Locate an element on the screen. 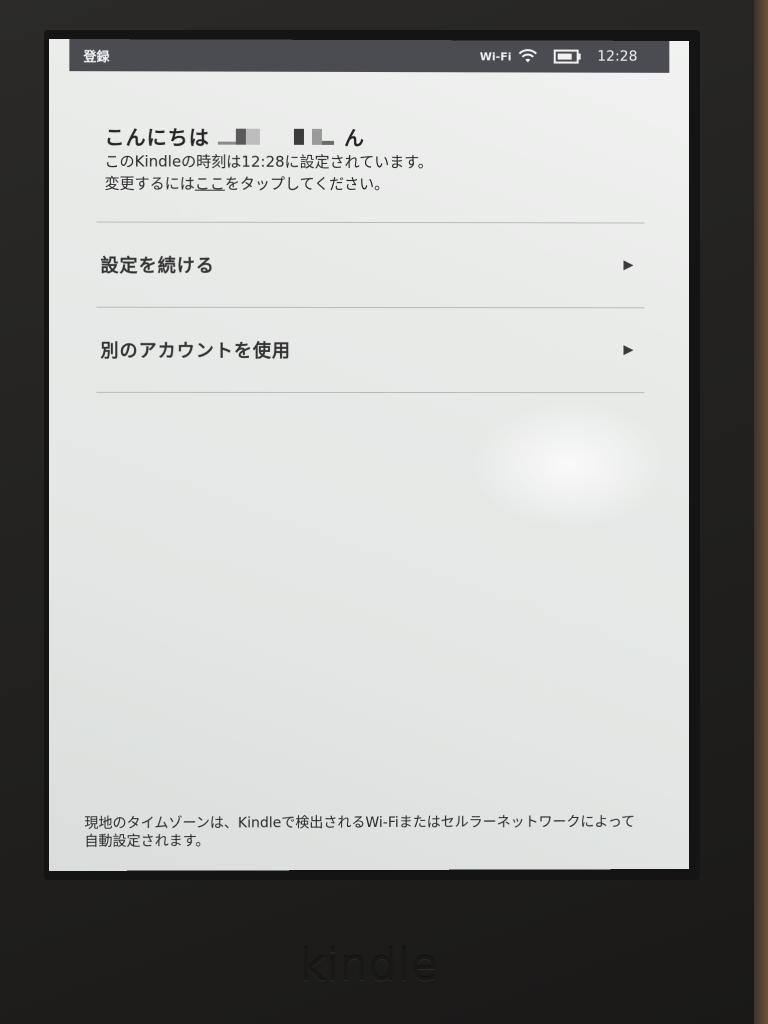 This screenshot has width=768, height=1024. desk-edge is located at coordinates (761, 512).